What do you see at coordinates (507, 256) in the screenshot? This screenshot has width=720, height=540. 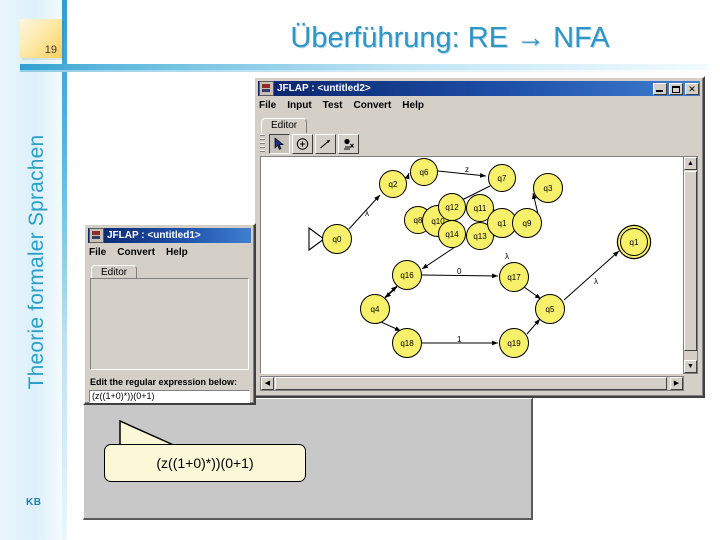 I see `transition-label-2: λ` at bounding box center [507, 256].